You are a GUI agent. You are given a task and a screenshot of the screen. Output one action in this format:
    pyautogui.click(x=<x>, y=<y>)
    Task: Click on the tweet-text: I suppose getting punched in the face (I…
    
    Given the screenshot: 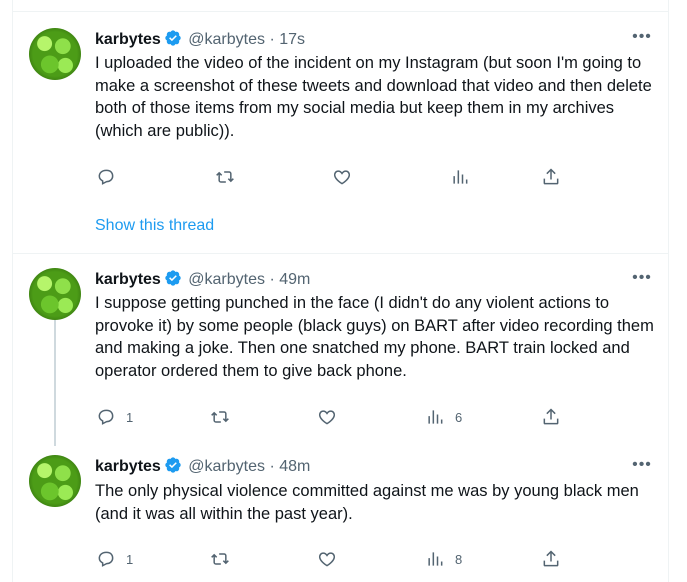 What is the action you would take?
    pyautogui.click(x=374, y=337)
    